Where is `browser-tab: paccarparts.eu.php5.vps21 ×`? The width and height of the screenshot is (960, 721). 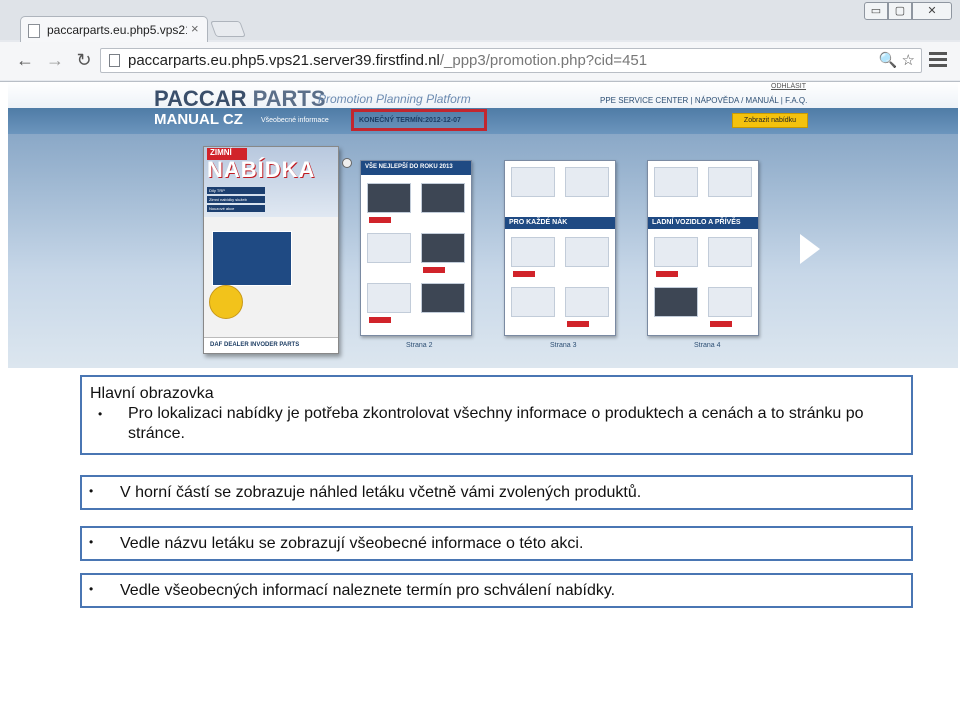 browser-tab: paccarparts.eu.php5.vps21 × is located at coordinates (114, 29).